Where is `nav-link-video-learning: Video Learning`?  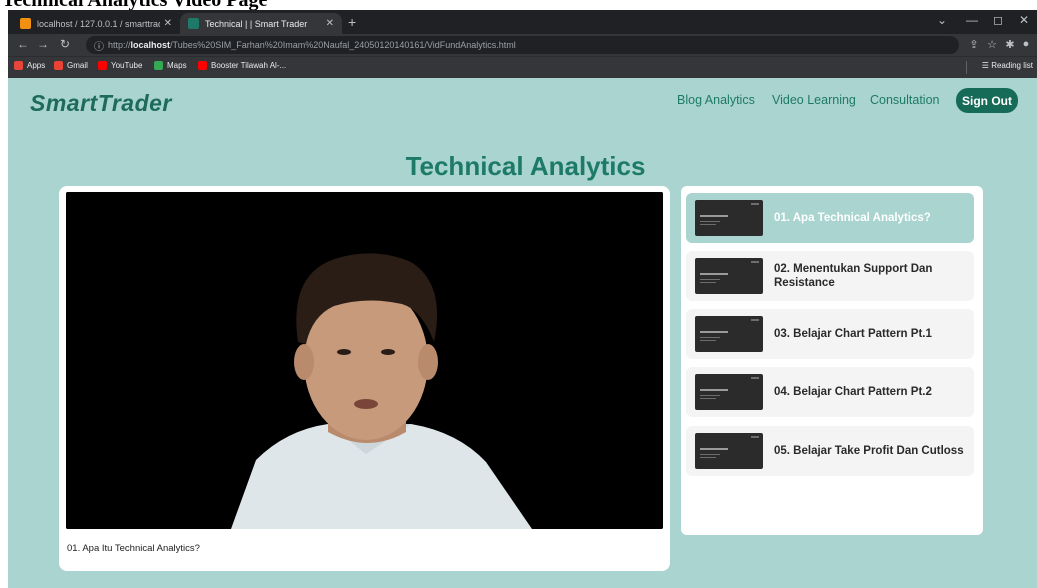
nav-link-video-learning: Video Learning is located at coordinates (814, 100).